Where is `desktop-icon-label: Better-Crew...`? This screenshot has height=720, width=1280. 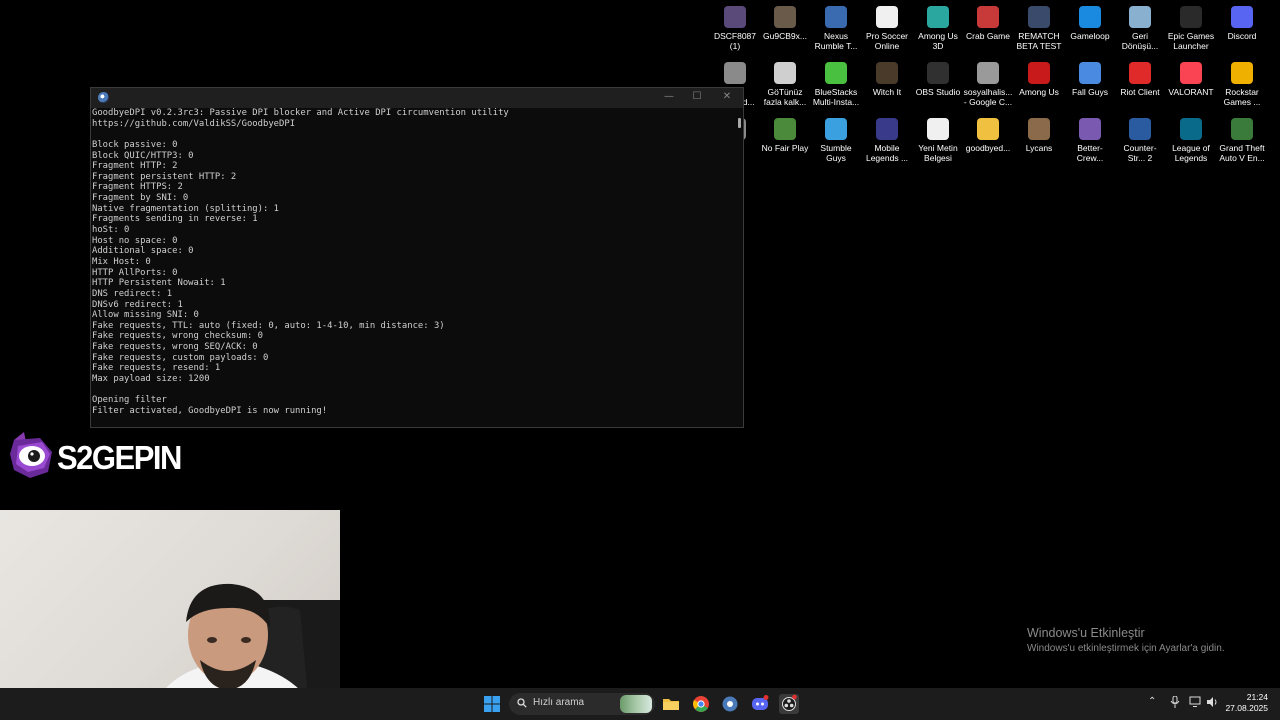
desktop-icon-label: Better-Crew... is located at coordinates (1090, 153).